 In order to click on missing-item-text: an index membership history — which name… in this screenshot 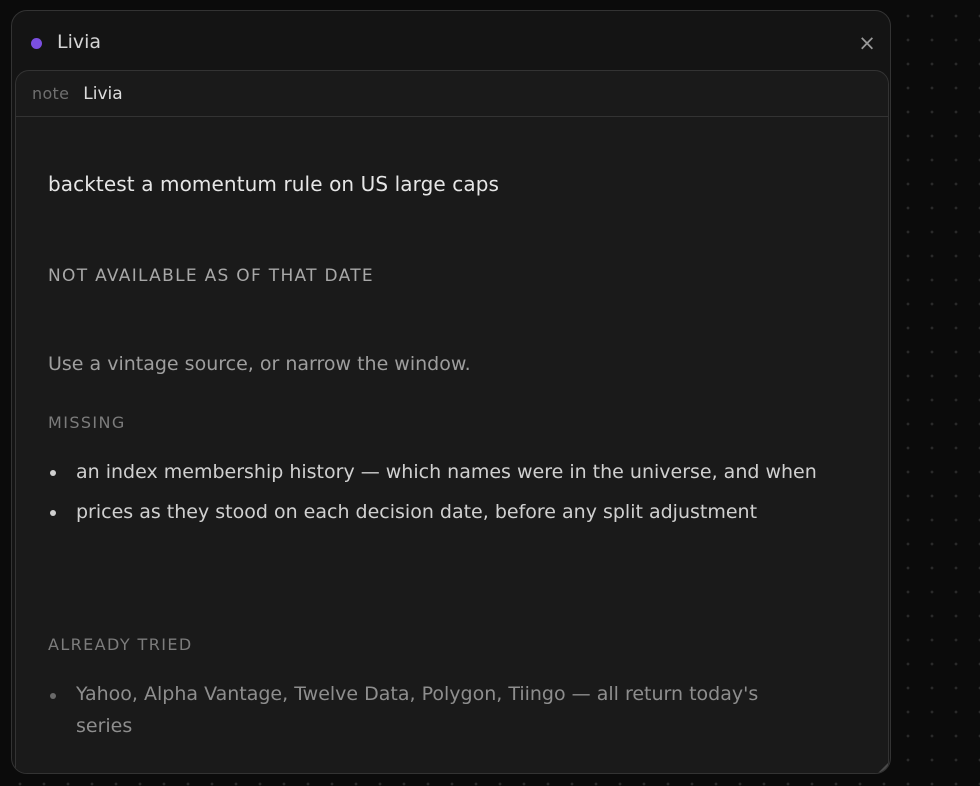, I will do `click(446, 472)`.